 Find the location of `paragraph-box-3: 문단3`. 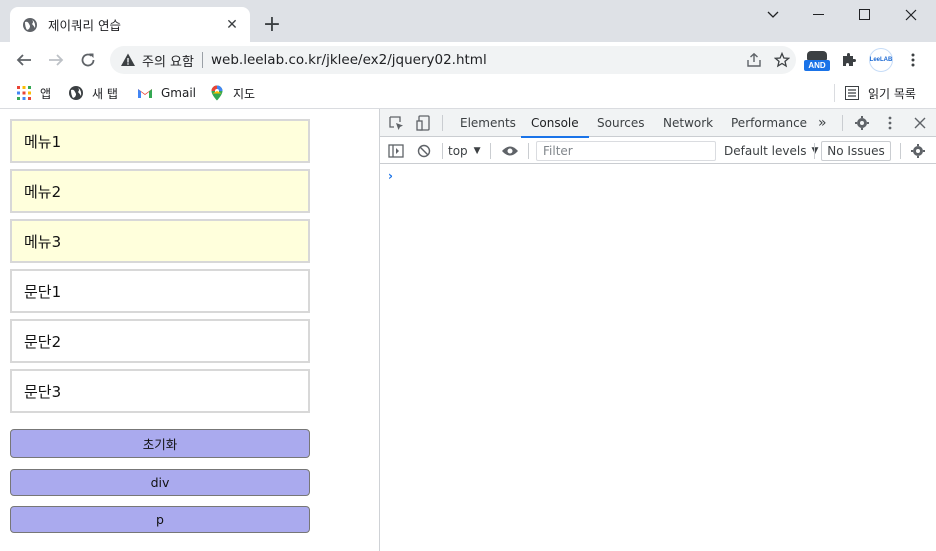

paragraph-box-3: 문단3 is located at coordinates (160, 391).